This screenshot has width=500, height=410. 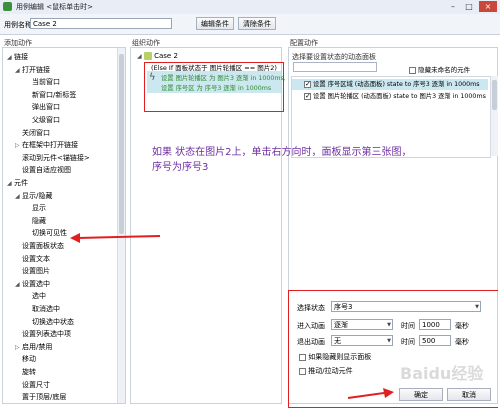 I want to click on watermark: Baidu经验, so click(x=442, y=373).